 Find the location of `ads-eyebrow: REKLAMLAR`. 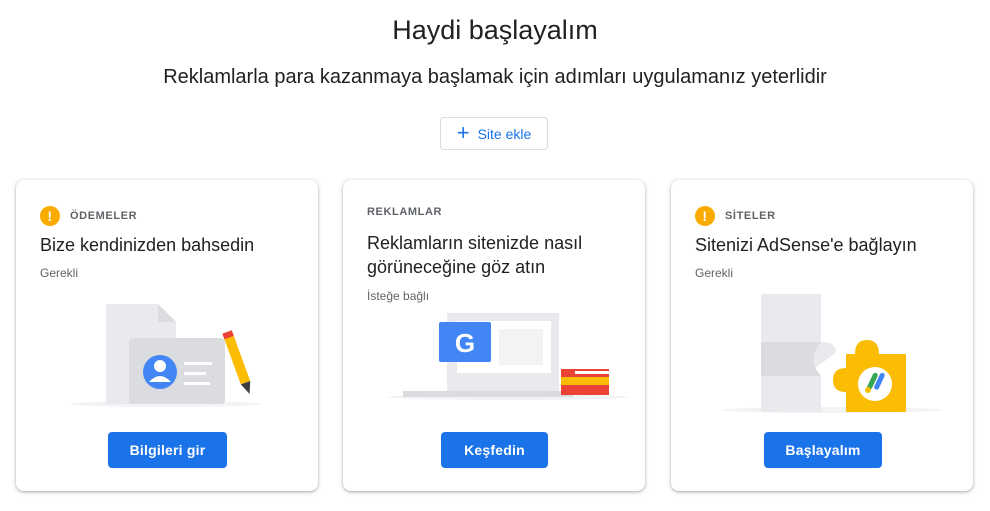

ads-eyebrow: REKLAMLAR is located at coordinates (496, 212).